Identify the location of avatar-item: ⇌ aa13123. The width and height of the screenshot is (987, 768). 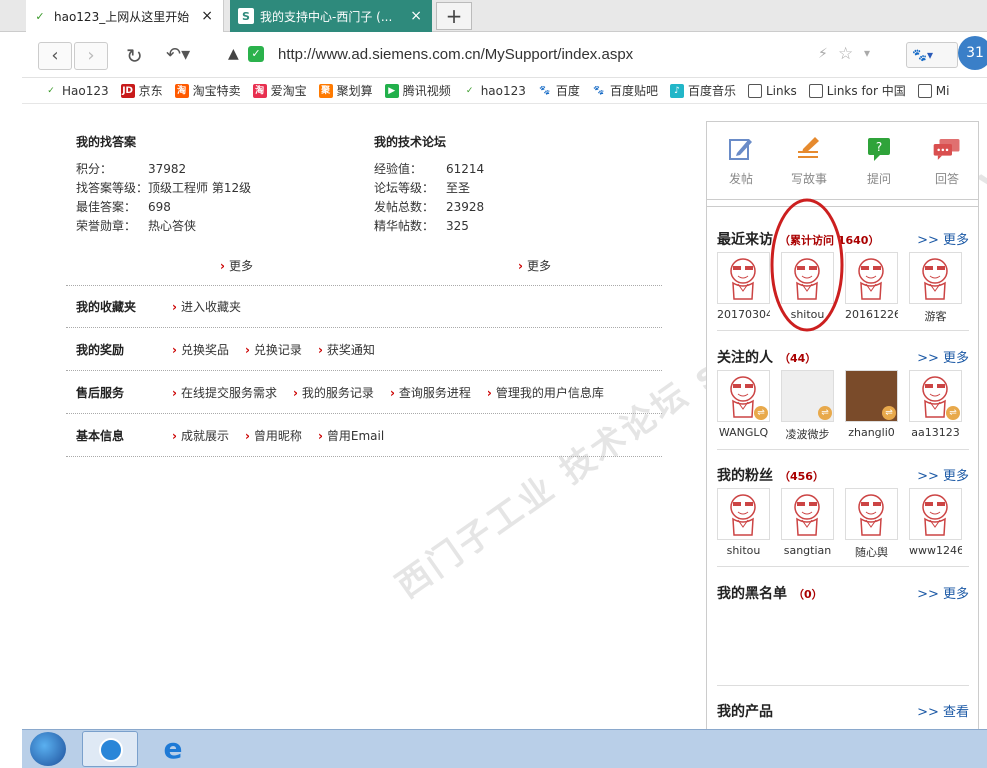
(935, 406).